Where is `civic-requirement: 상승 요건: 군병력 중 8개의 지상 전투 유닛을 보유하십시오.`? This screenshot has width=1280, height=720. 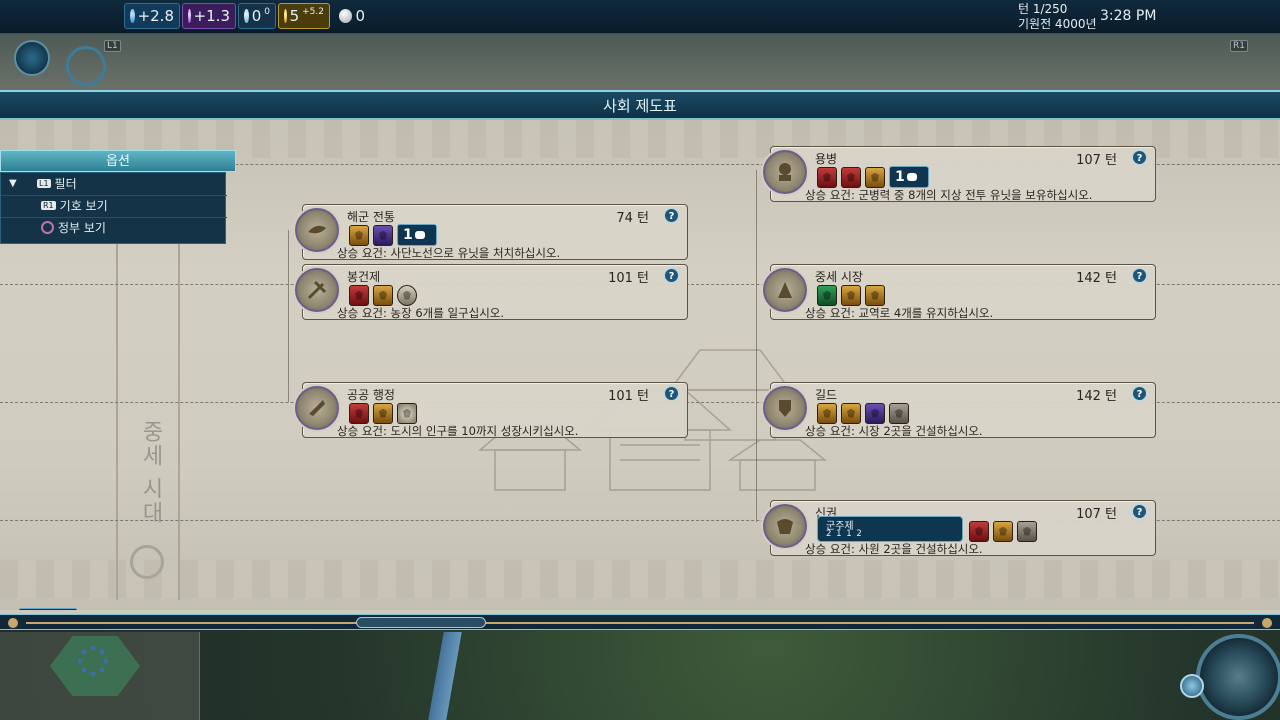
civic-requirement: 상승 요건: 군병력 중 8개의 지상 전투 유닛을 보유하십시오. is located at coordinates (949, 195).